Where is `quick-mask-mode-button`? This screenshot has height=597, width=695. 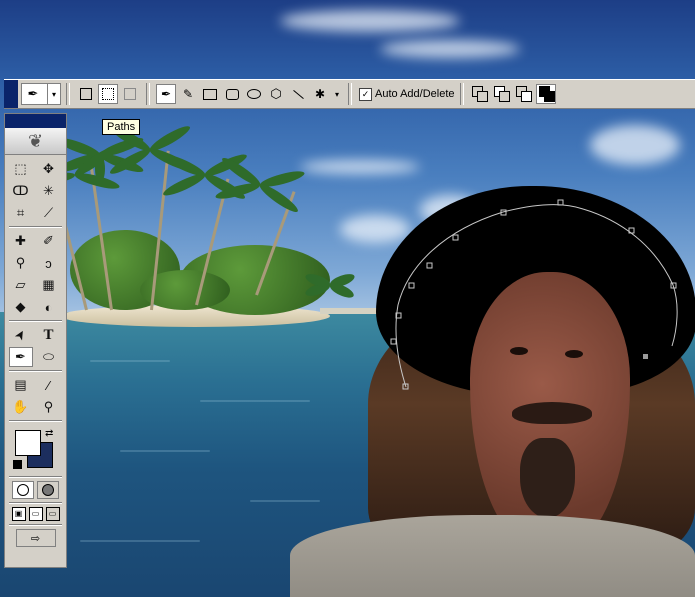
quick-mask-mode-button is located at coordinates (48, 490).